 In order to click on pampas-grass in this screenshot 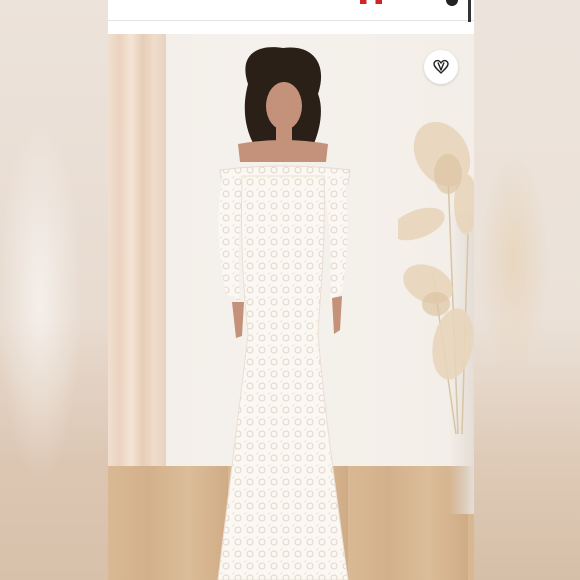, I will do `click(436, 277)`.